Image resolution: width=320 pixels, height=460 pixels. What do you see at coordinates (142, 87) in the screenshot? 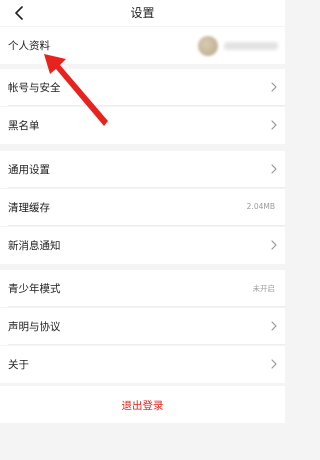
I see `settings-item-account-security: 帐号与安全` at bounding box center [142, 87].